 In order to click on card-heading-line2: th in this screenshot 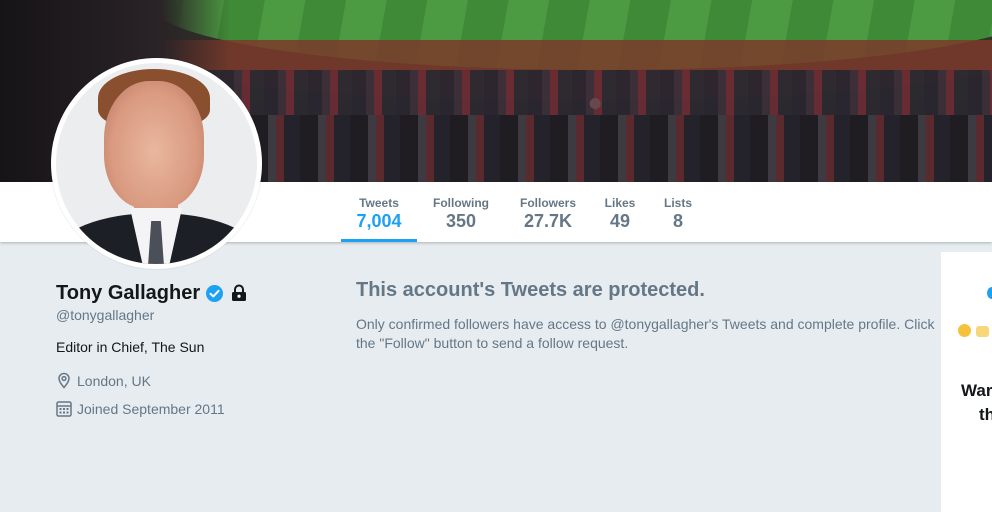, I will do `click(985, 414)`.